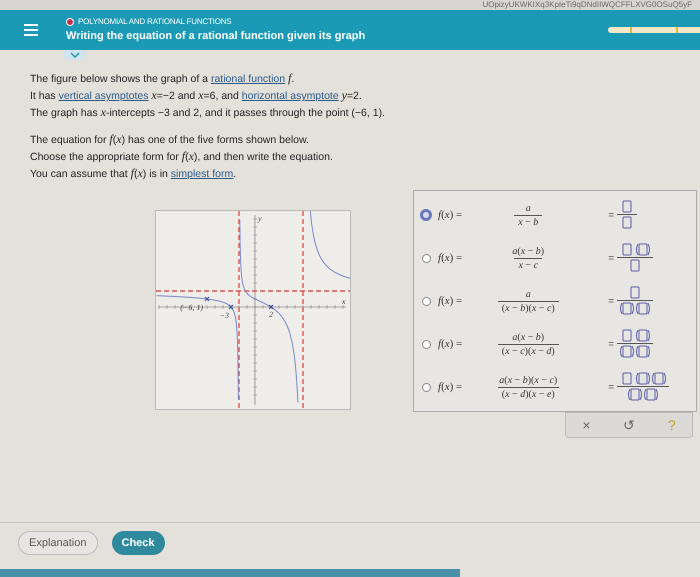 Image resolution: width=700 pixels, height=577 pixels. What do you see at coordinates (290, 96) in the screenshot?
I see `glossary-link: horizontal asymptote` at bounding box center [290, 96].